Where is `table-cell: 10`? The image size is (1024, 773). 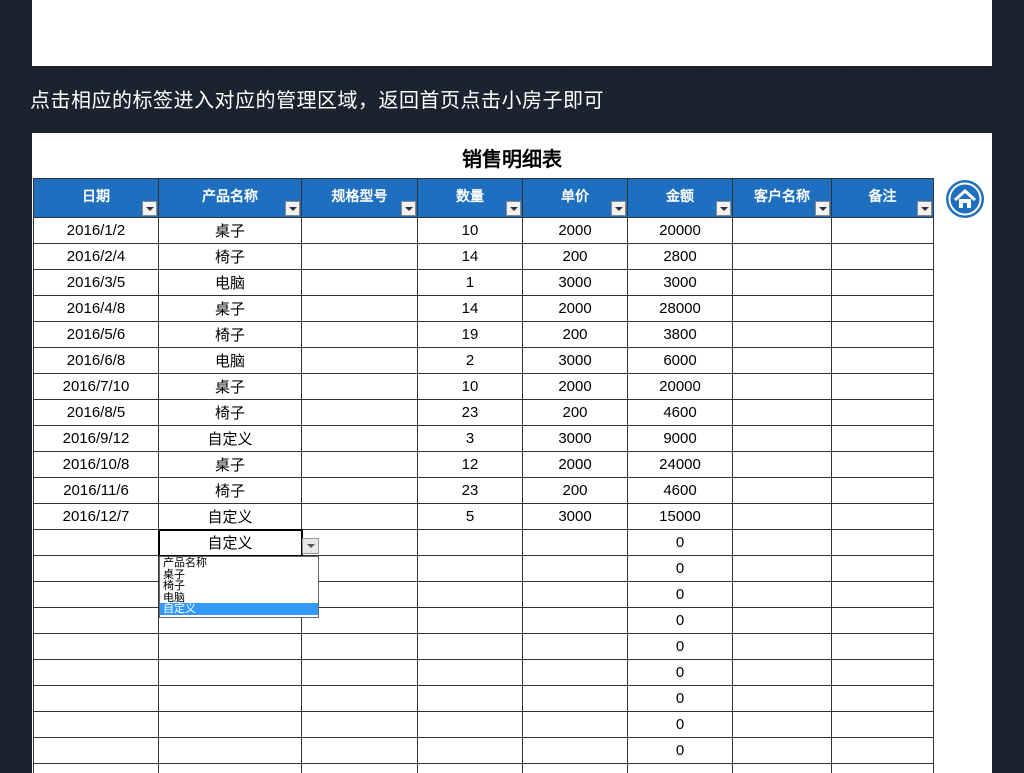
table-cell: 10 is located at coordinates (470, 231).